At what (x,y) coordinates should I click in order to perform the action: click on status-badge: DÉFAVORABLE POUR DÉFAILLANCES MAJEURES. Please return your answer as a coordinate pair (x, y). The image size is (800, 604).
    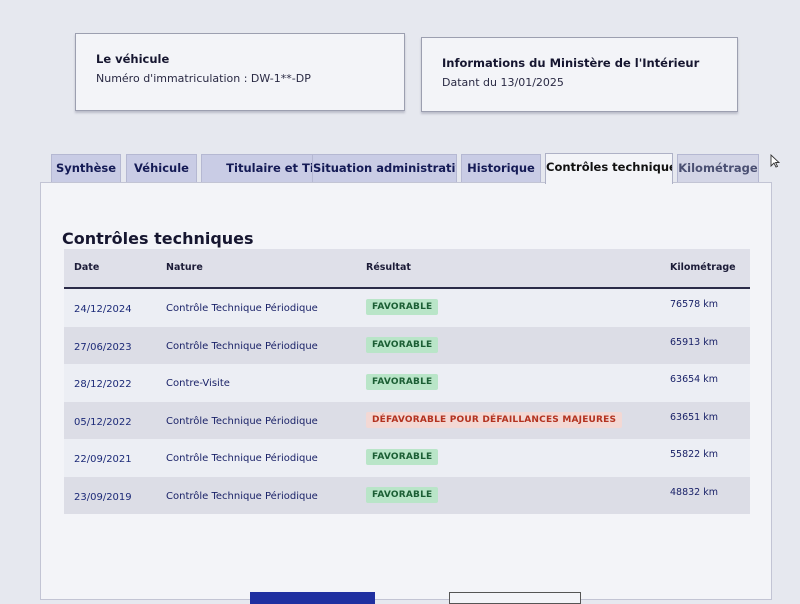
    Looking at the image, I should click on (494, 419).